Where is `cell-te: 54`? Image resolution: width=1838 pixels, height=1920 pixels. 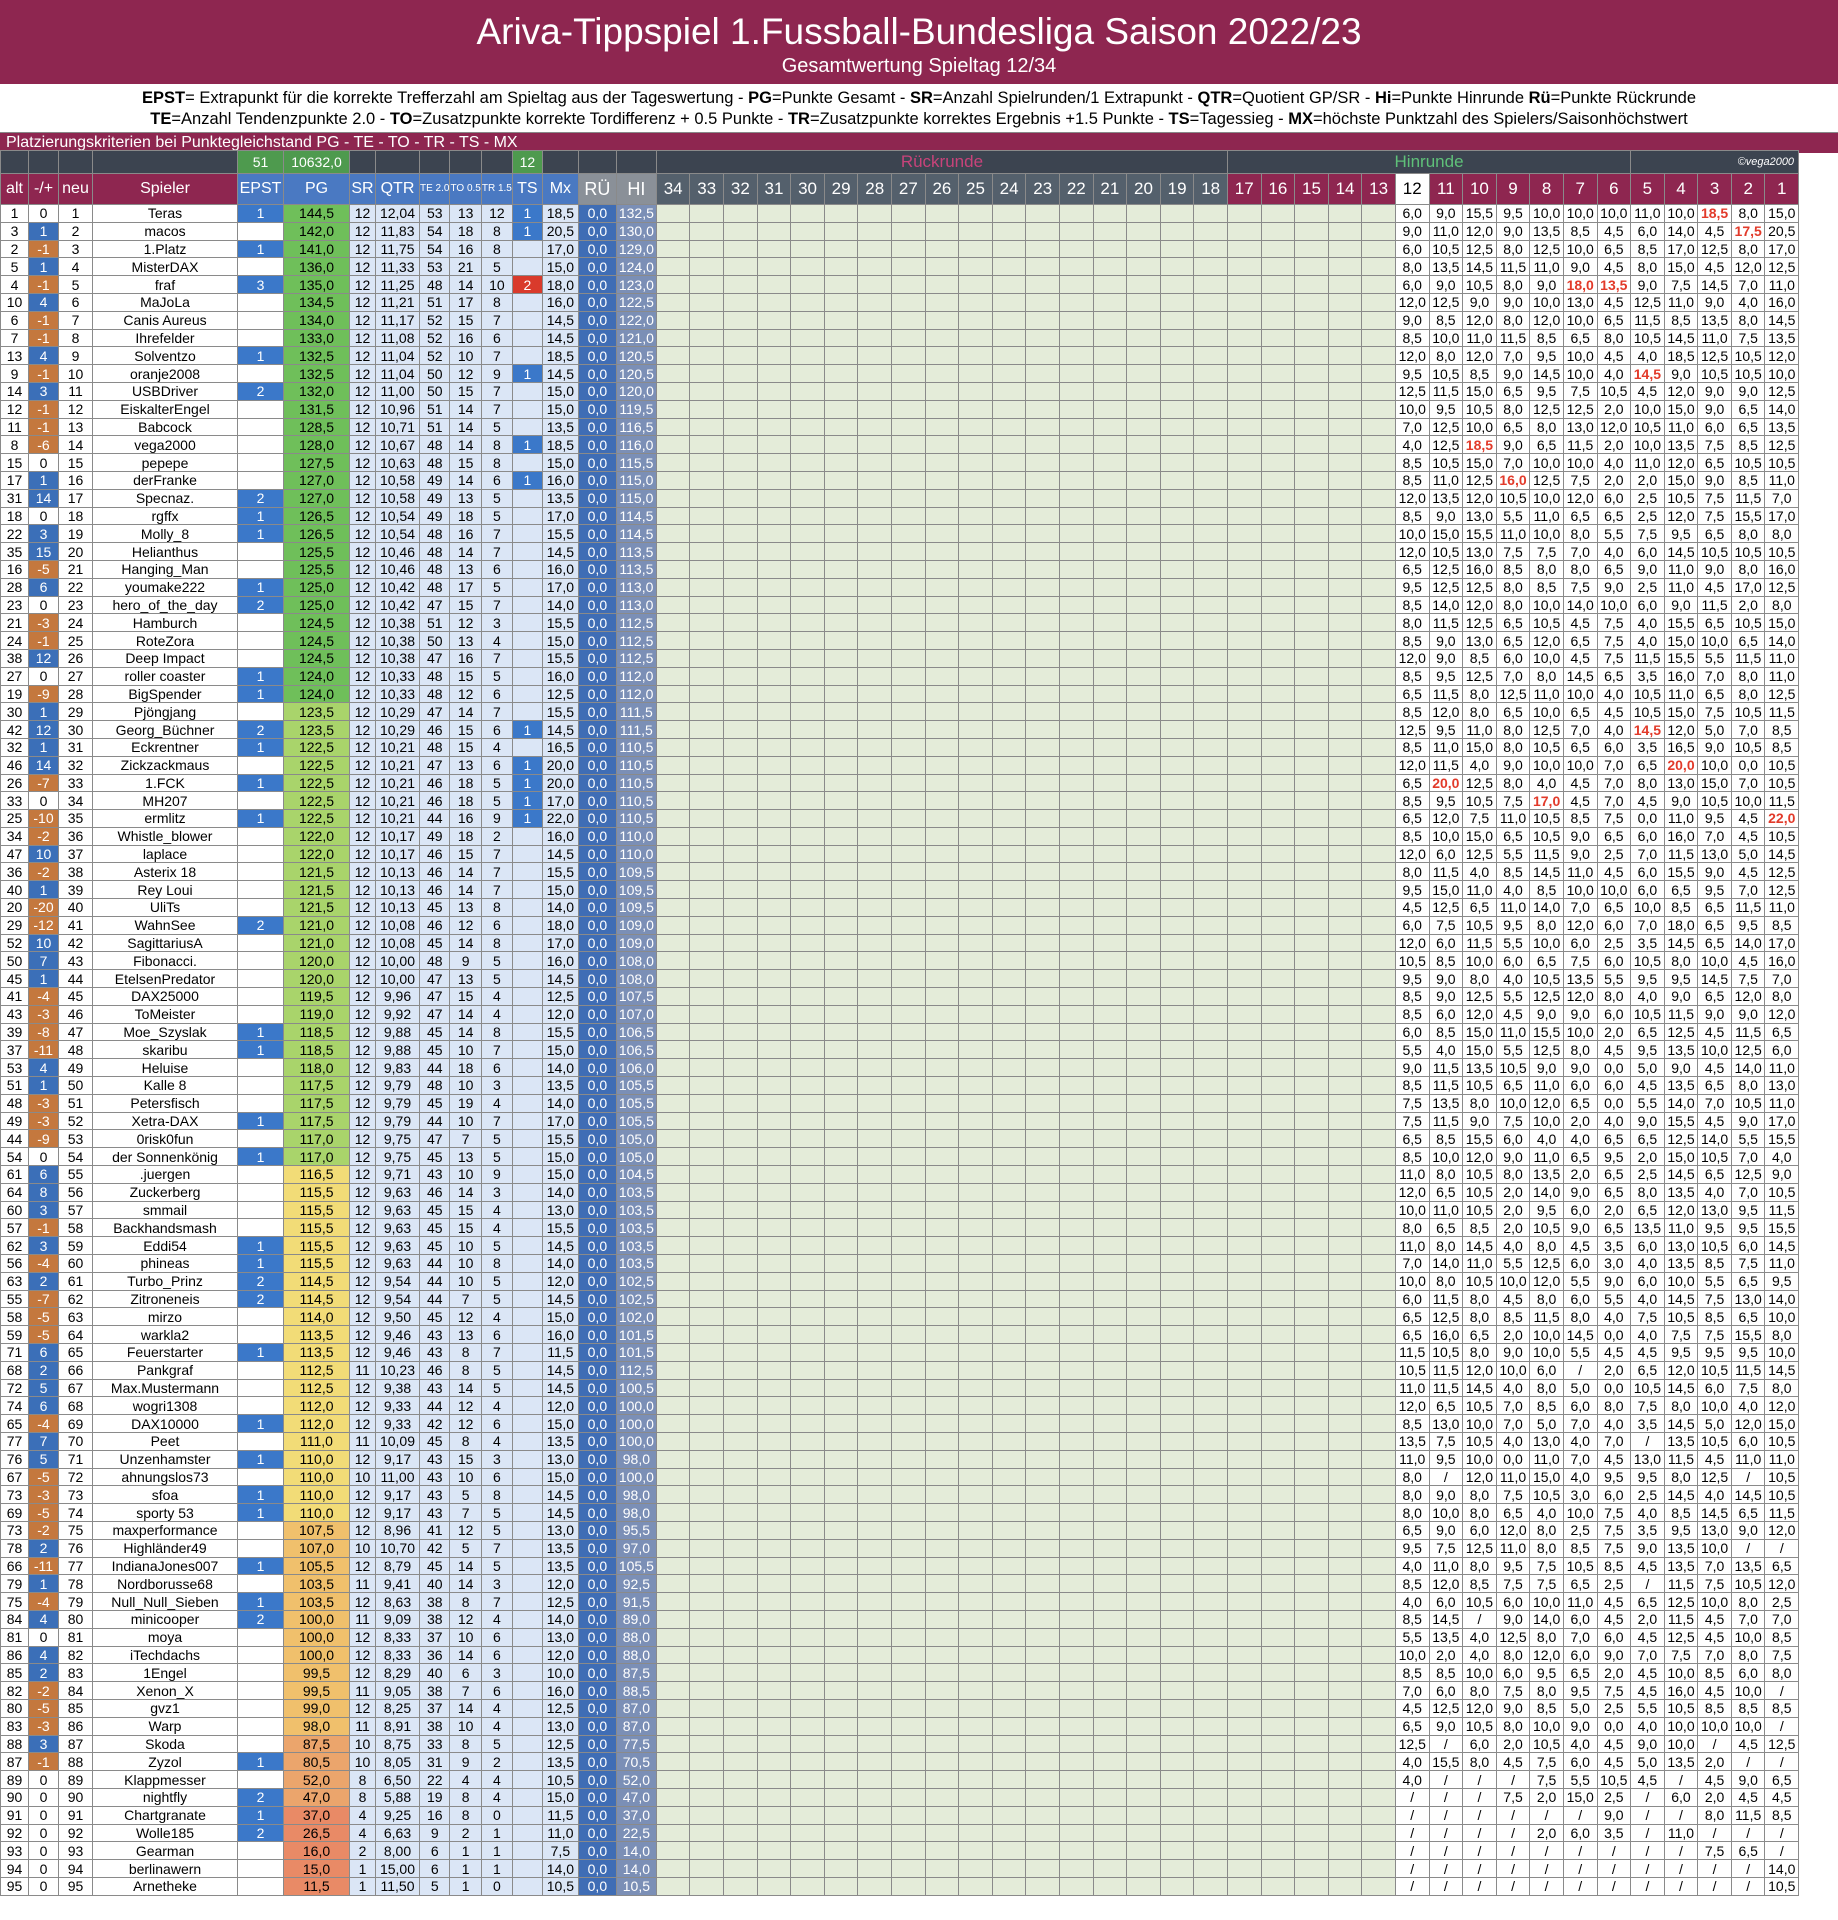 cell-te: 54 is located at coordinates (434, 231).